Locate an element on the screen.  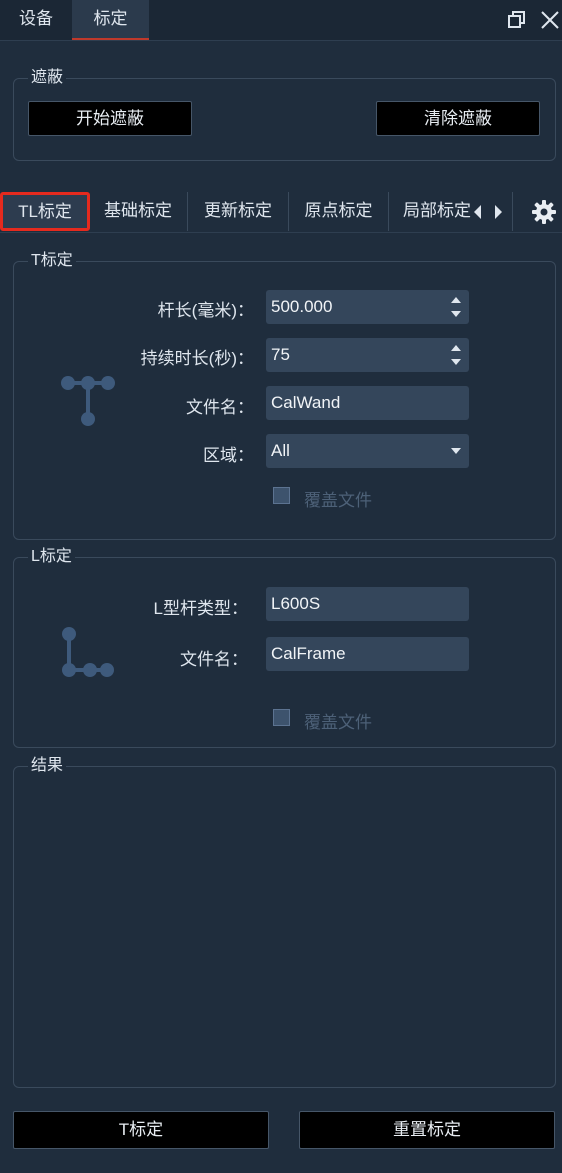
duration-label: 持续时长(秒)： is located at coordinates (197, 358).